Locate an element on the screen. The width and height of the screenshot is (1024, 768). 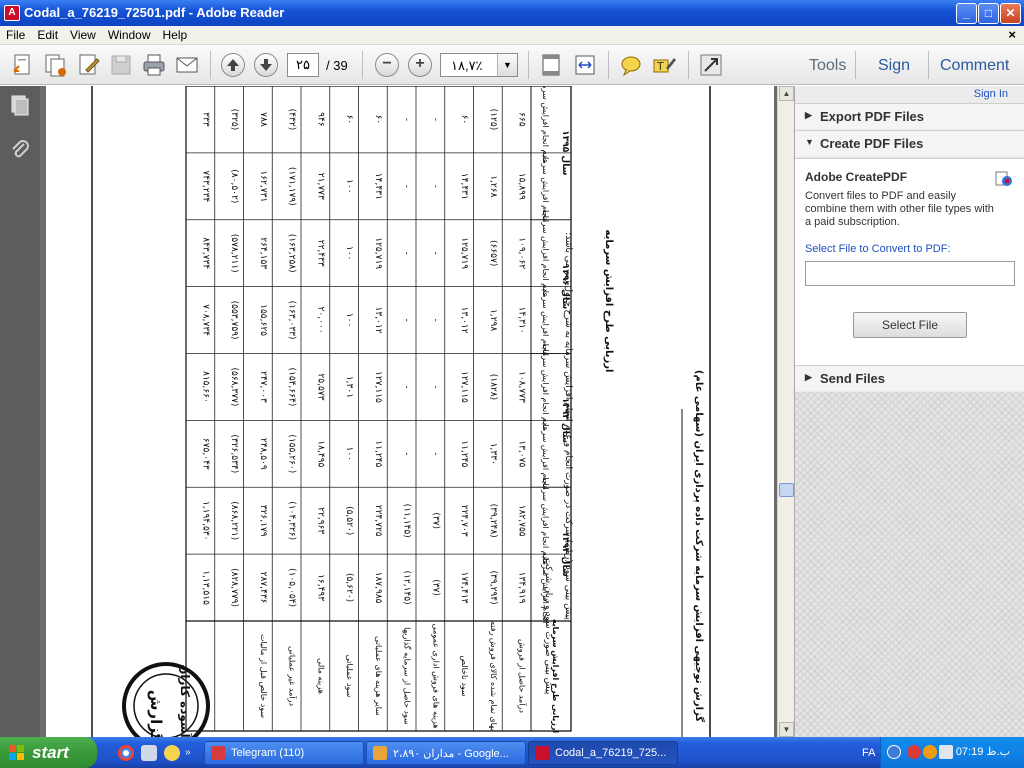
table-cell: (۱۵۴,۶۶۴) is located at coordinates (292, 386).